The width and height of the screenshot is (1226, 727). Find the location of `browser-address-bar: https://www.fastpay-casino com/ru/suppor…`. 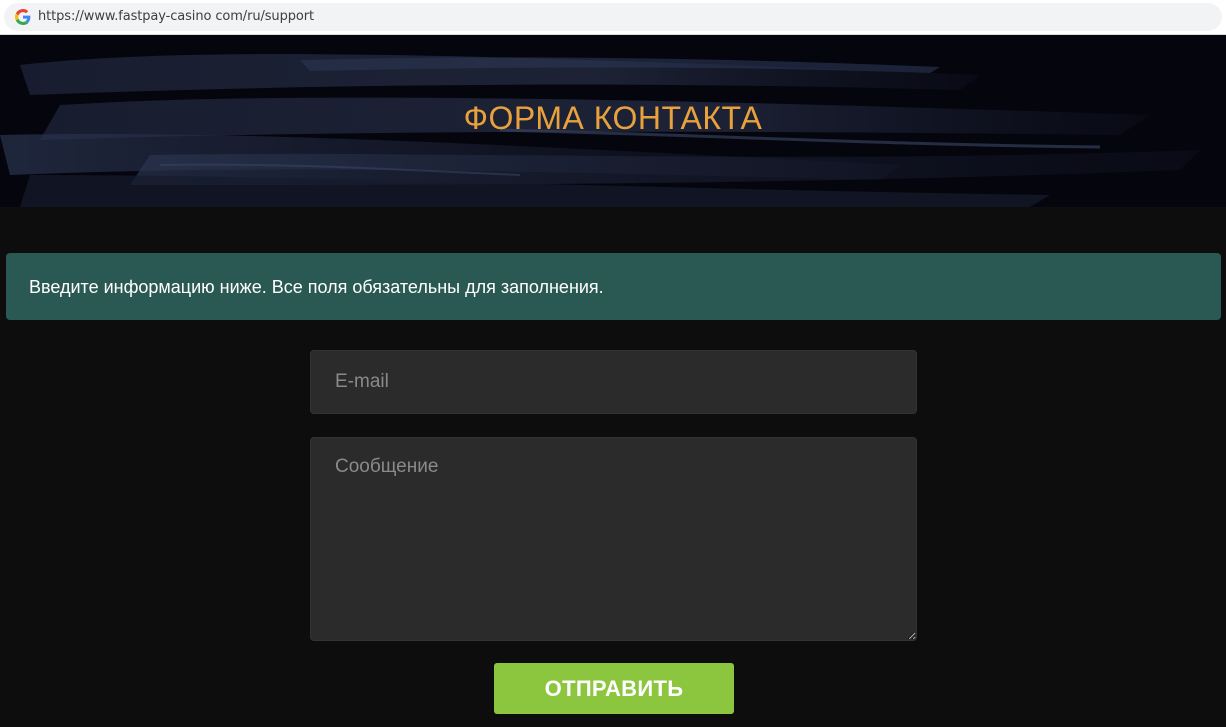

browser-address-bar: https://www.fastpay-casino com/ru/suppor… is located at coordinates (613, 17).